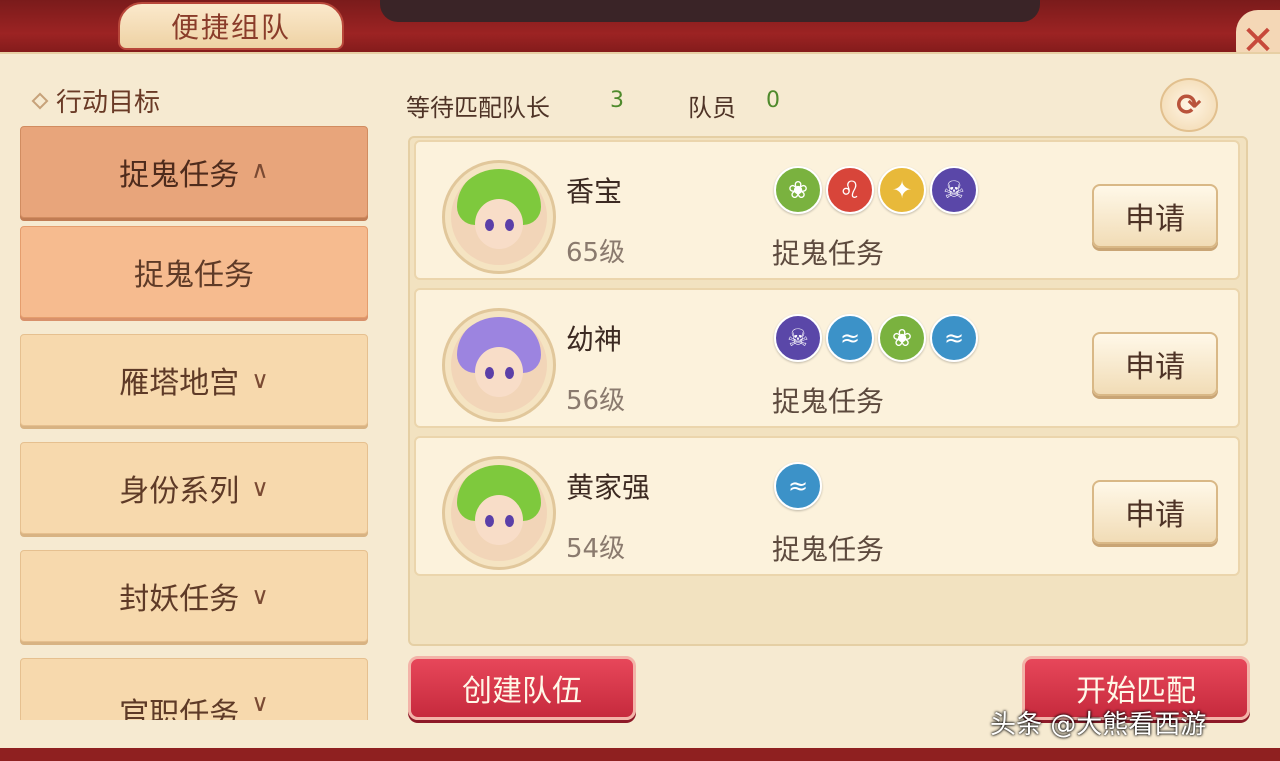 Image resolution: width=1280 pixels, height=761 pixels. What do you see at coordinates (594, 191) in the screenshot?
I see `player-name: 香宝` at bounding box center [594, 191].